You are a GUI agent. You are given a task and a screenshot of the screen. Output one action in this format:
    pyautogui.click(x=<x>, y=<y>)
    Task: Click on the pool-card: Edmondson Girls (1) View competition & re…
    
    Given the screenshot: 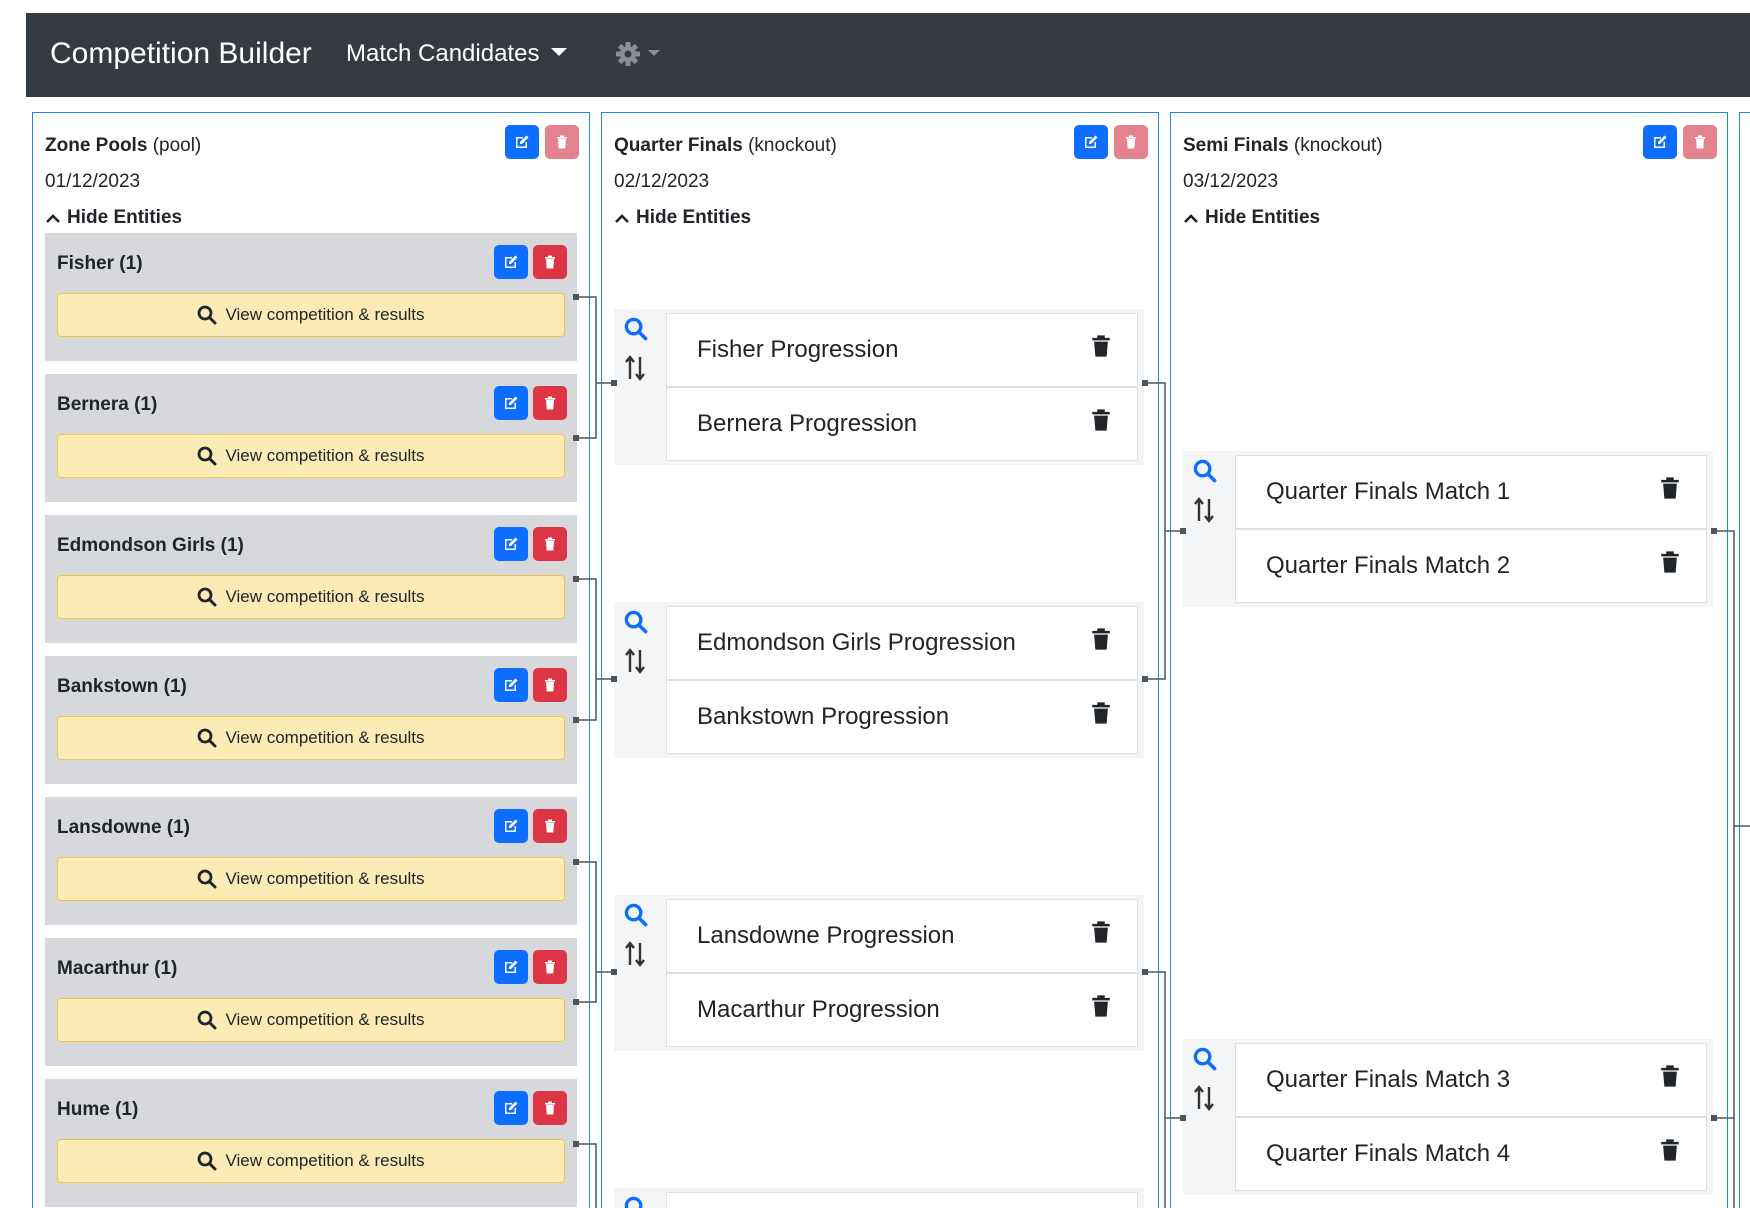 What is the action you would take?
    pyautogui.click(x=311, y=579)
    